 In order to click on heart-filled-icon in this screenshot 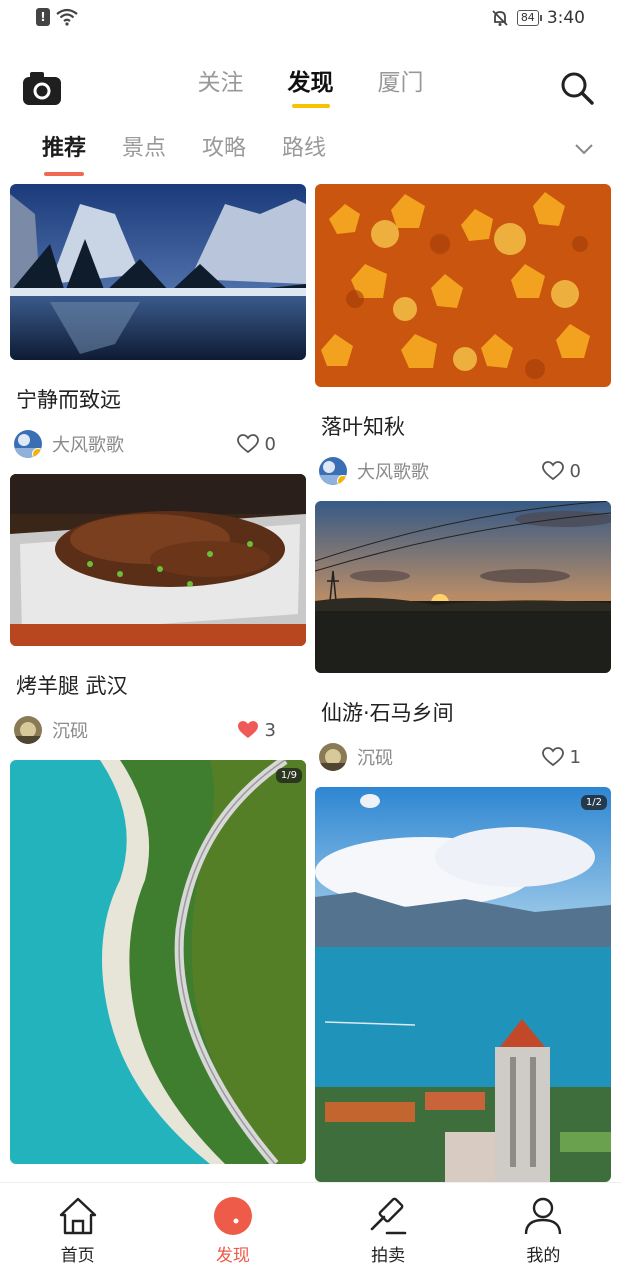, I will do `click(247, 729)`.